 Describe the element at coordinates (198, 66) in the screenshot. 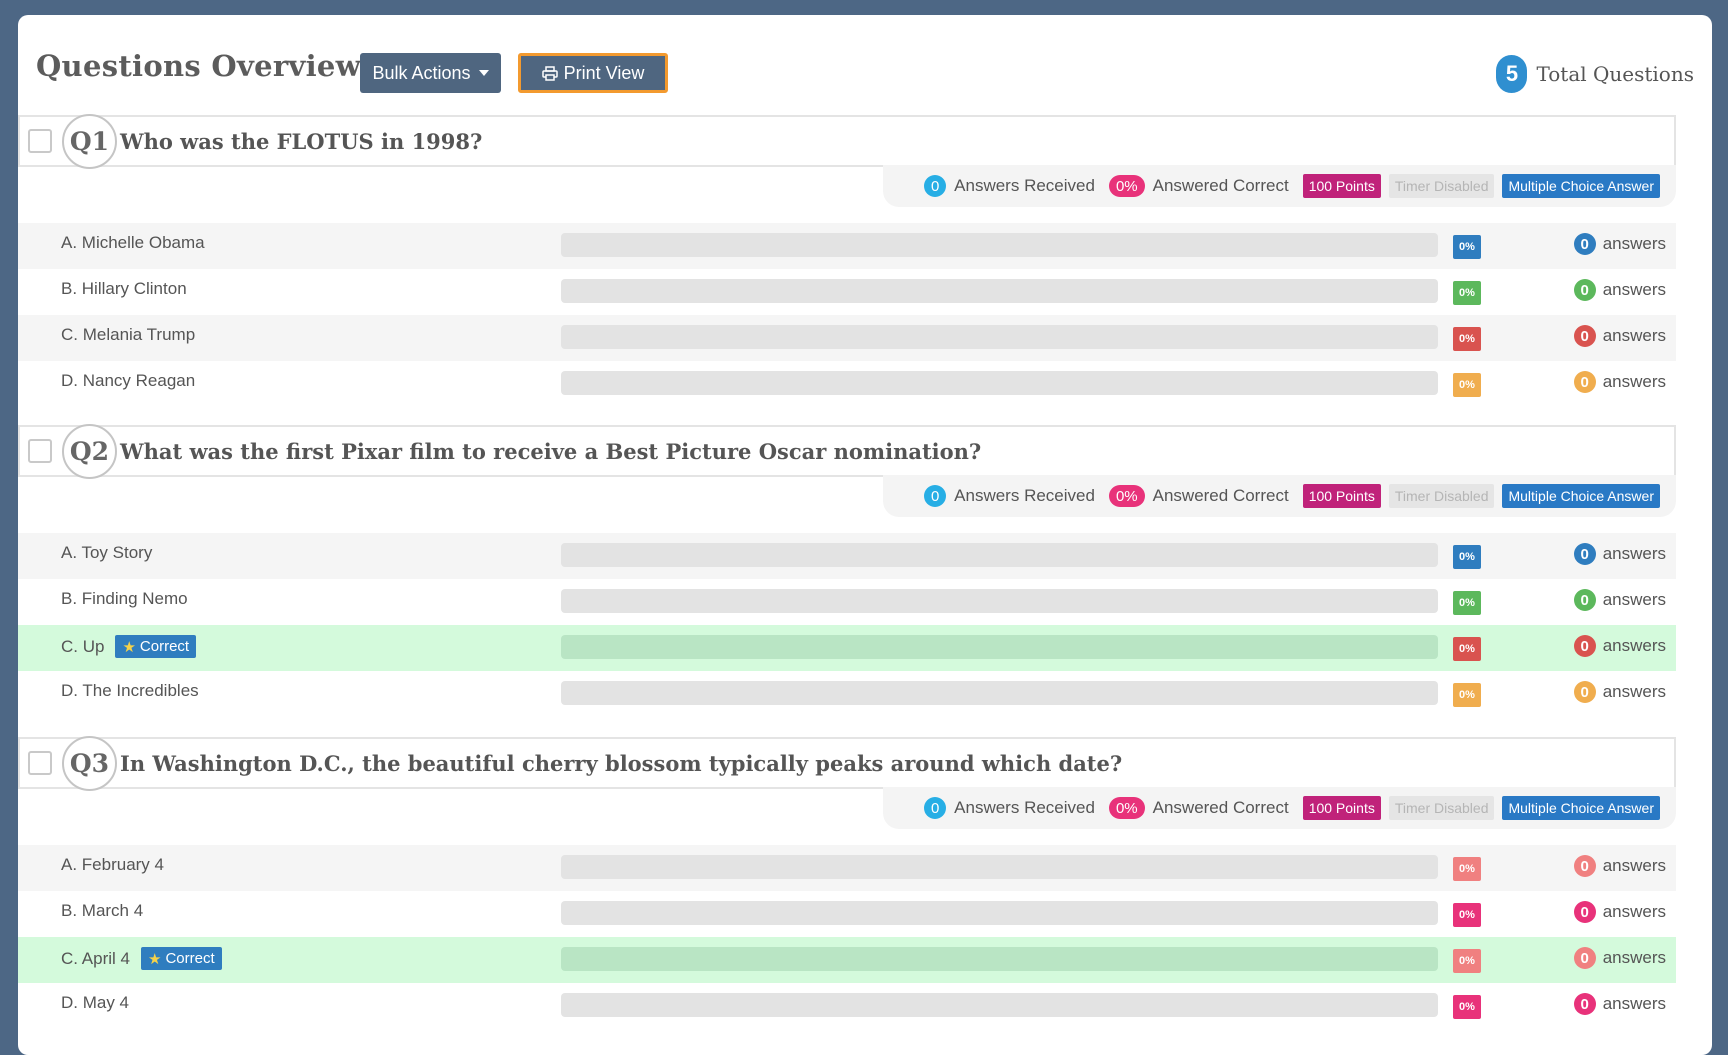

I see `page-title: Questions Overview` at that location.